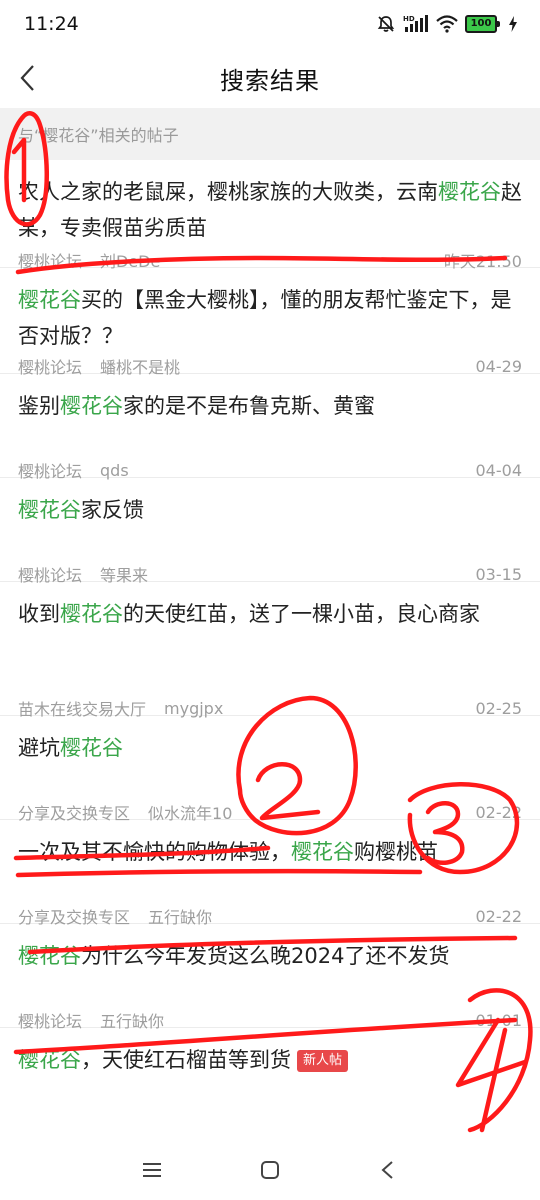  I want to click on post-time: 04-04, so click(499, 470).